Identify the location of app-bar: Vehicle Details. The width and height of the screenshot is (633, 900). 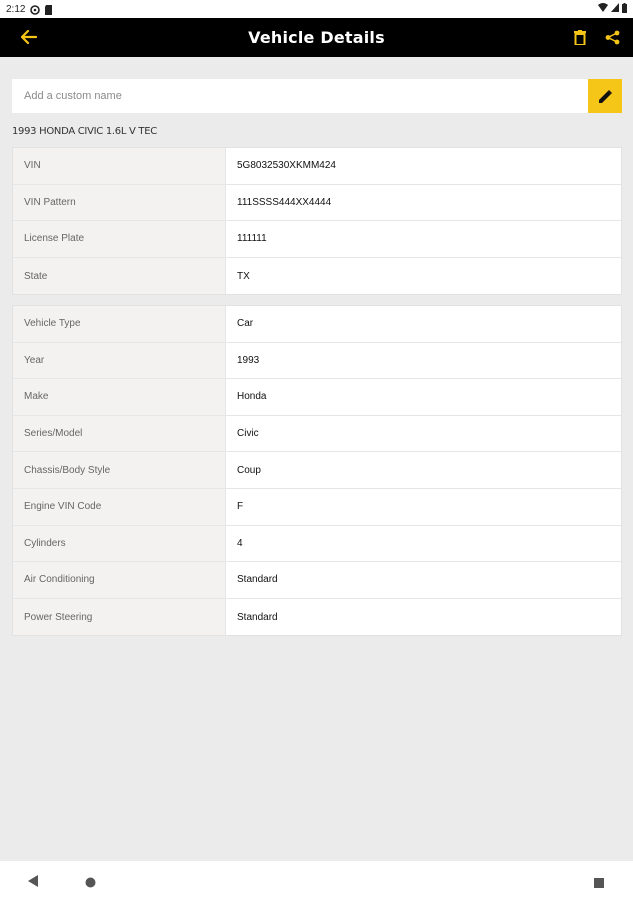
(316, 37).